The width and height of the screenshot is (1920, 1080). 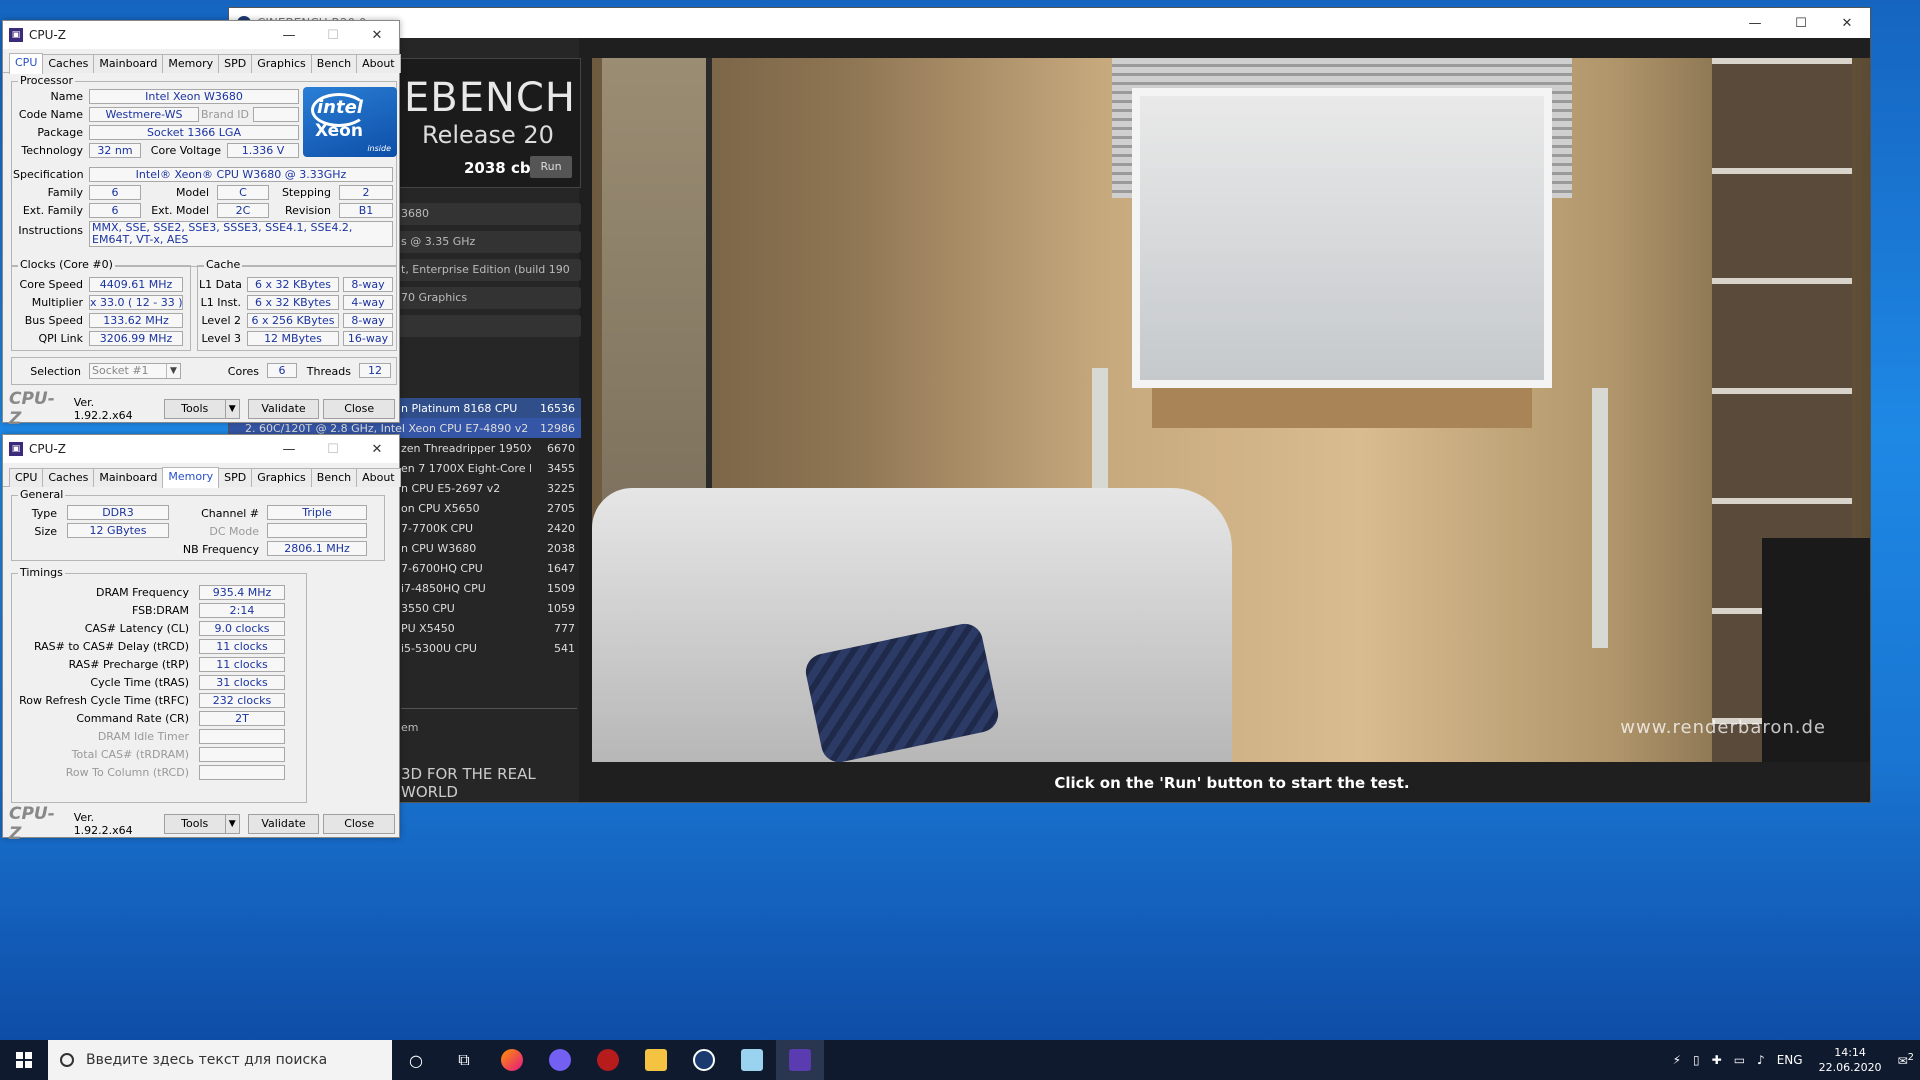 I want to click on timing-value: 2:14, so click(x=242, y=610).